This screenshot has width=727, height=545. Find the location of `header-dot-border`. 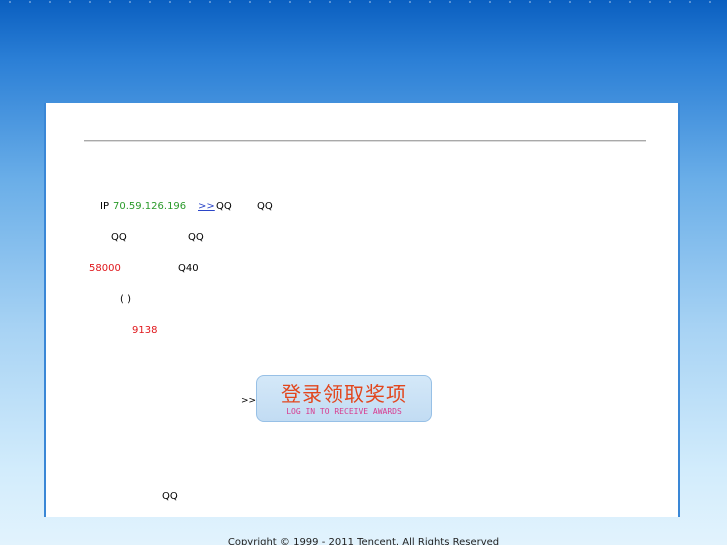

header-dot-border is located at coordinates (363, 2).